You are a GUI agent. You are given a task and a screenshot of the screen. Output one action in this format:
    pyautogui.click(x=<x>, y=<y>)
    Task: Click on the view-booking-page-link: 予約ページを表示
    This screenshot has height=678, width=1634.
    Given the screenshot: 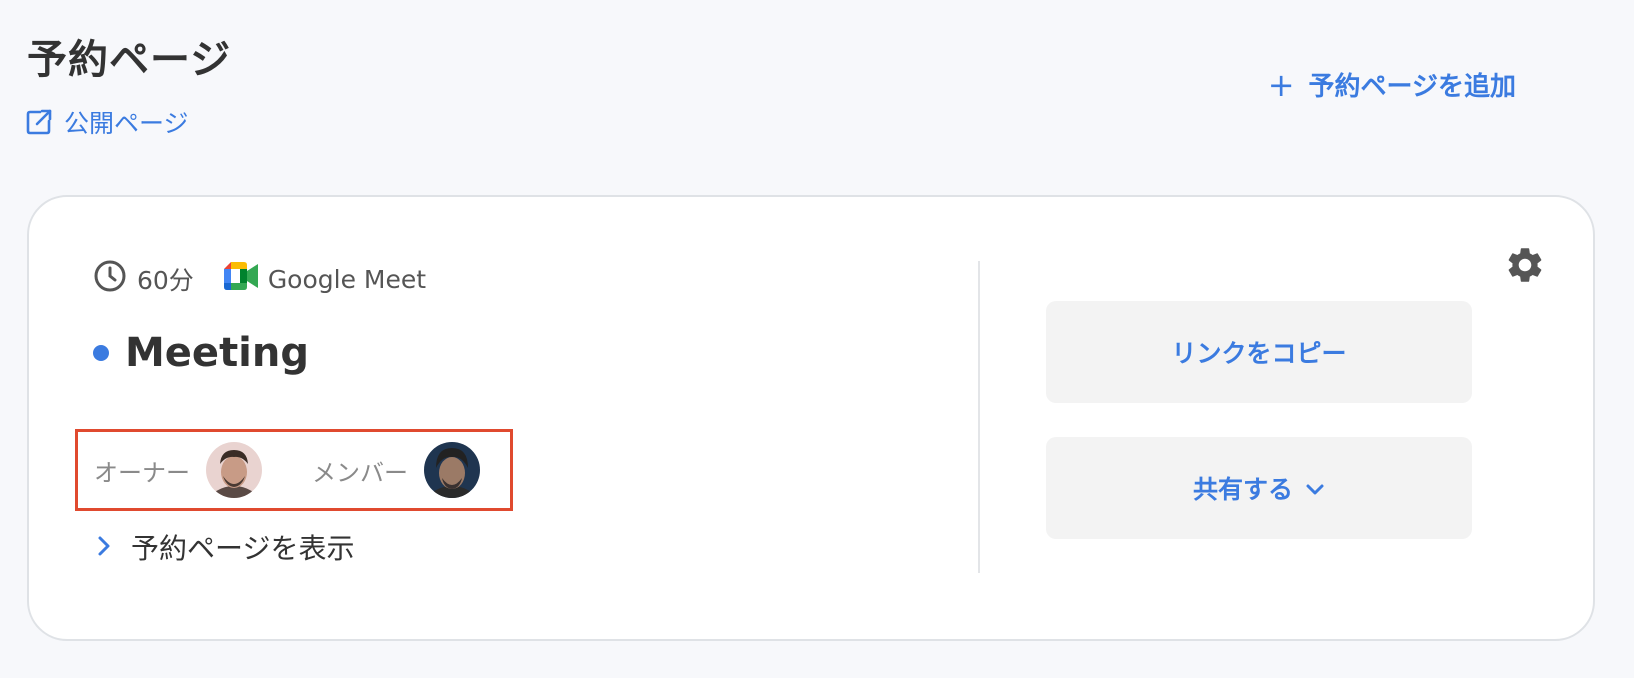 What is the action you would take?
    pyautogui.click(x=225, y=547)
    